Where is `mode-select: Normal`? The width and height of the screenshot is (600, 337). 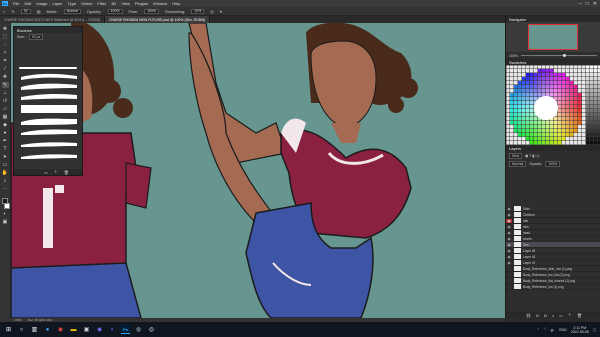 mode-select: Normal is located at coordinates (72, 11).